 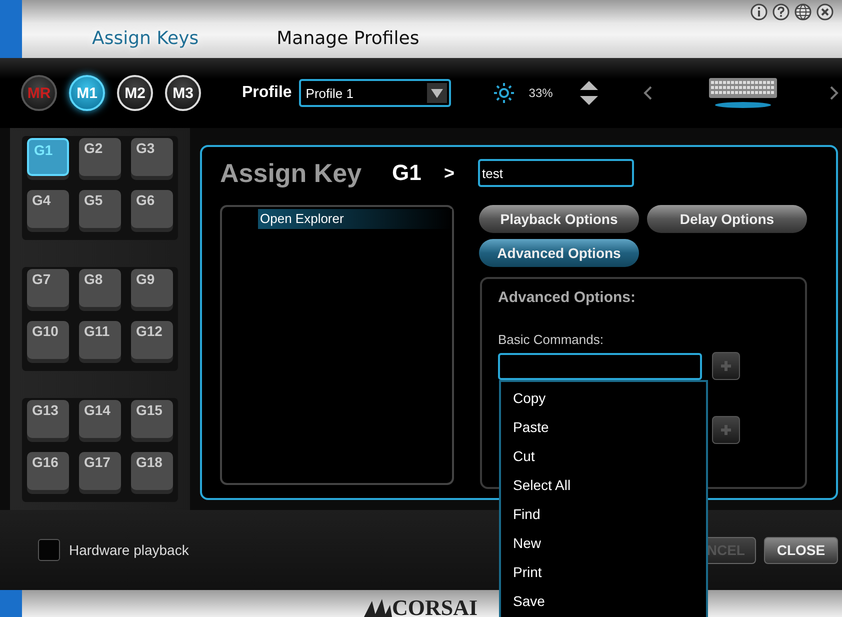 I want to click on panel-title: Assign Key, so click(x=291, y=173).